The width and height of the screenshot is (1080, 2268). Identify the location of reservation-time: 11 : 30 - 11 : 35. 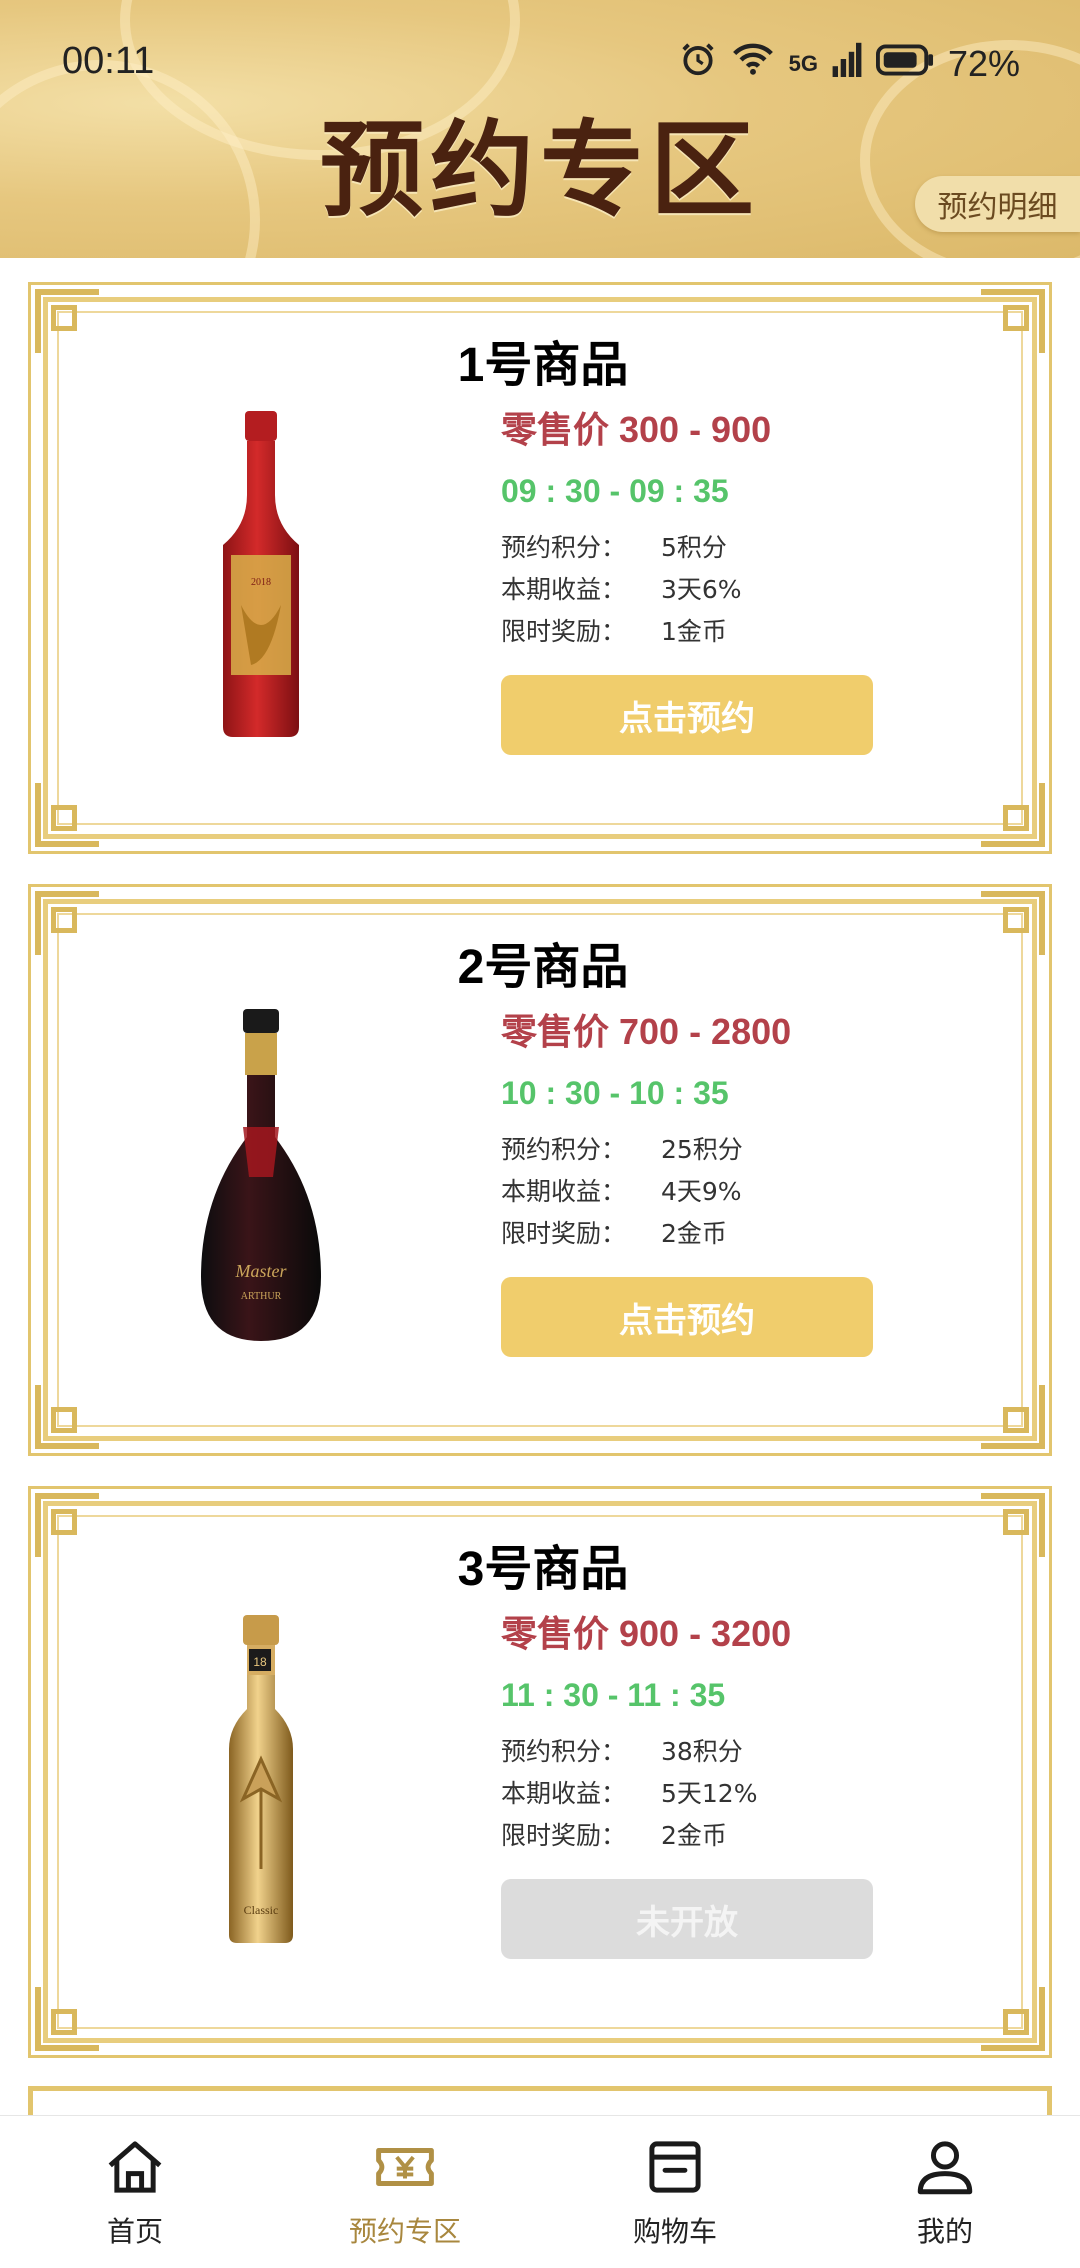
(613, 1695).